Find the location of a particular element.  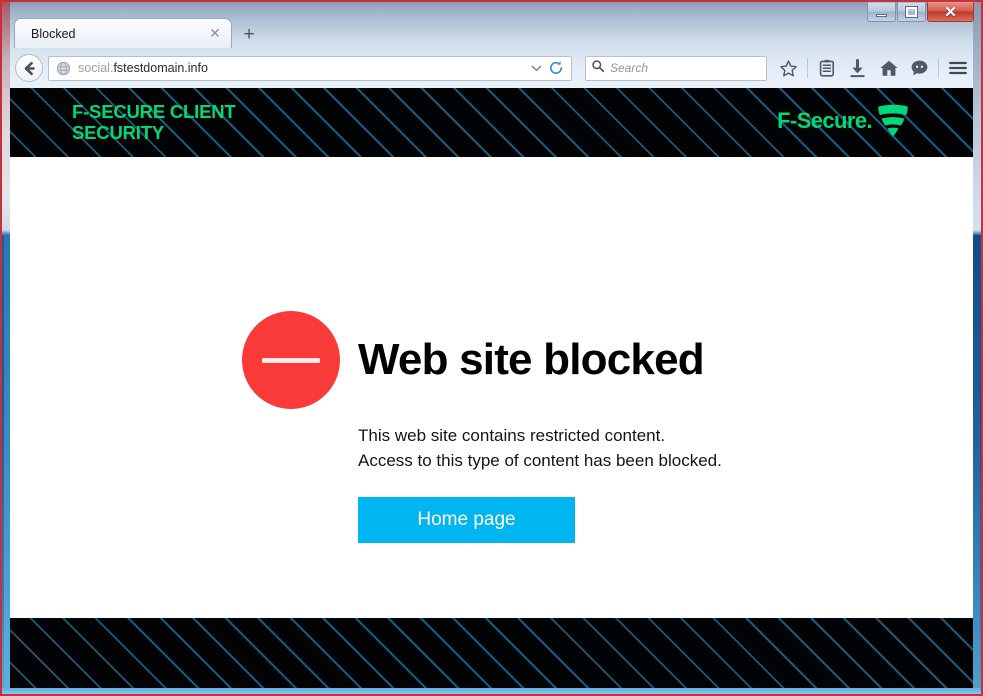

fsecure-shield-icon is located at coordinates (893, 121).